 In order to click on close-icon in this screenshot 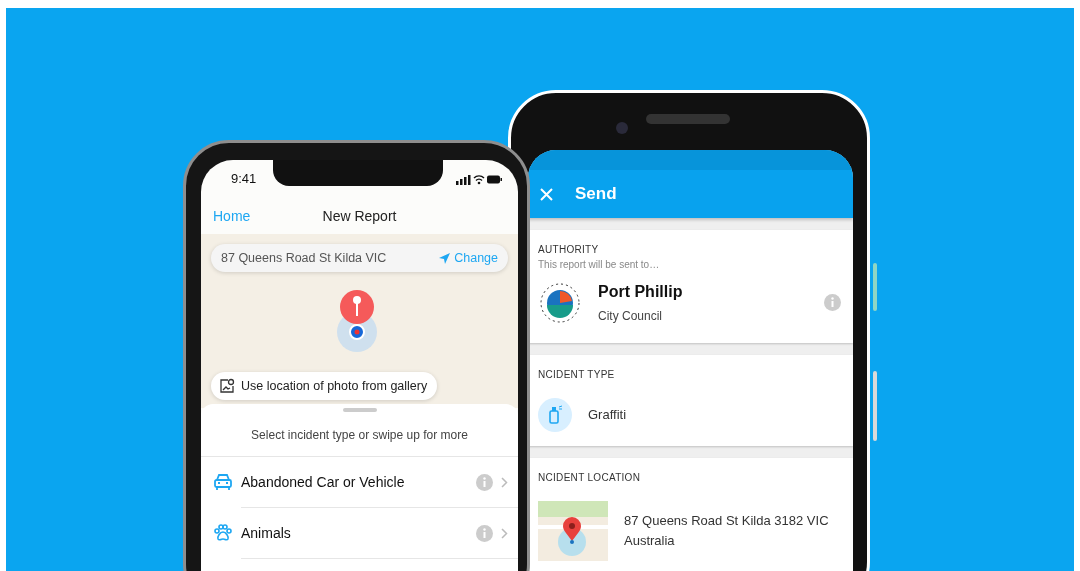, I will do `click(546, 194)`.